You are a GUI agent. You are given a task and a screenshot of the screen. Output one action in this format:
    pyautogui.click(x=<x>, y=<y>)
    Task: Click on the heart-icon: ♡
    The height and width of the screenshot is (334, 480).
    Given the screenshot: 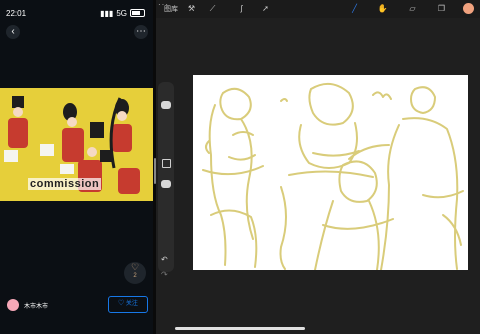 What is the action you would take?
    pyautogui.click(x=135, y=267)
    